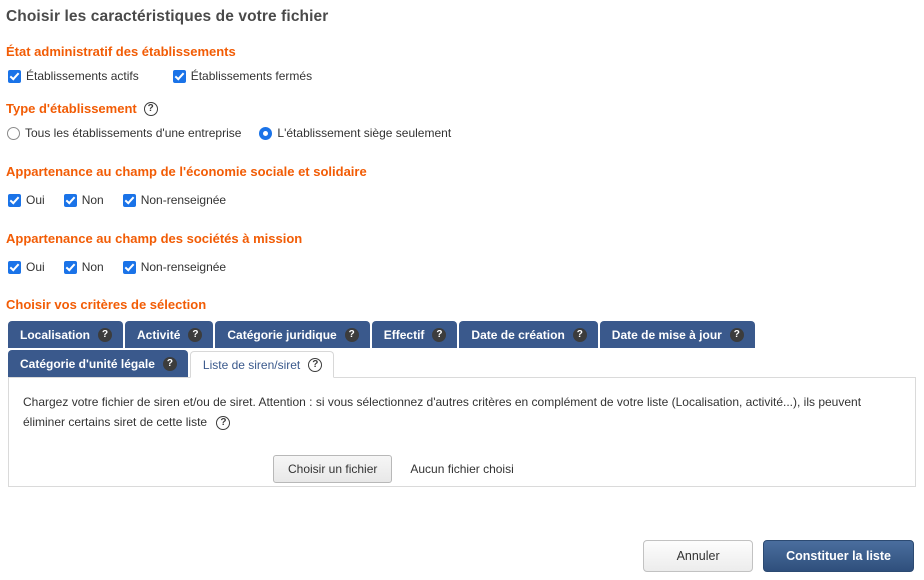 This screenshot has height=580, width=924. I want to click on checkbox-label: Établissements fermés, so click(251, 76).